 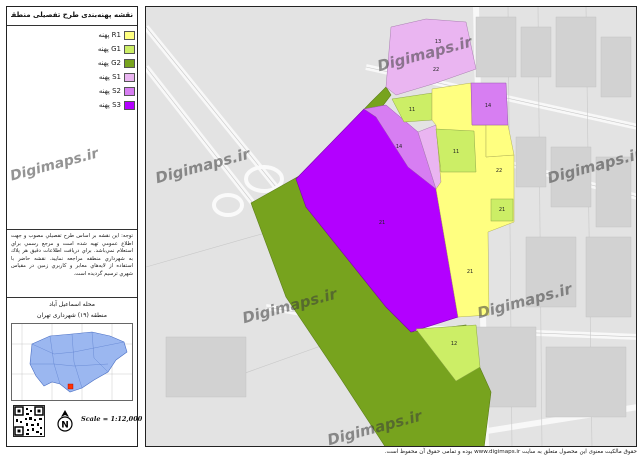 What do you see at coordinates (29, 421) in the screenshot?
I see `qr-code` at bounding box center [29, 421].